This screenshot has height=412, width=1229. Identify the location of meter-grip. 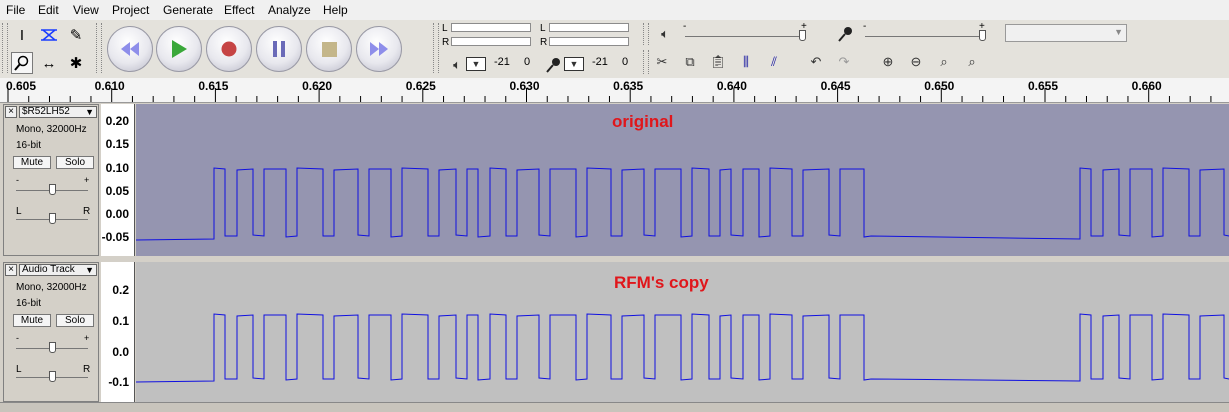
(436, 48).